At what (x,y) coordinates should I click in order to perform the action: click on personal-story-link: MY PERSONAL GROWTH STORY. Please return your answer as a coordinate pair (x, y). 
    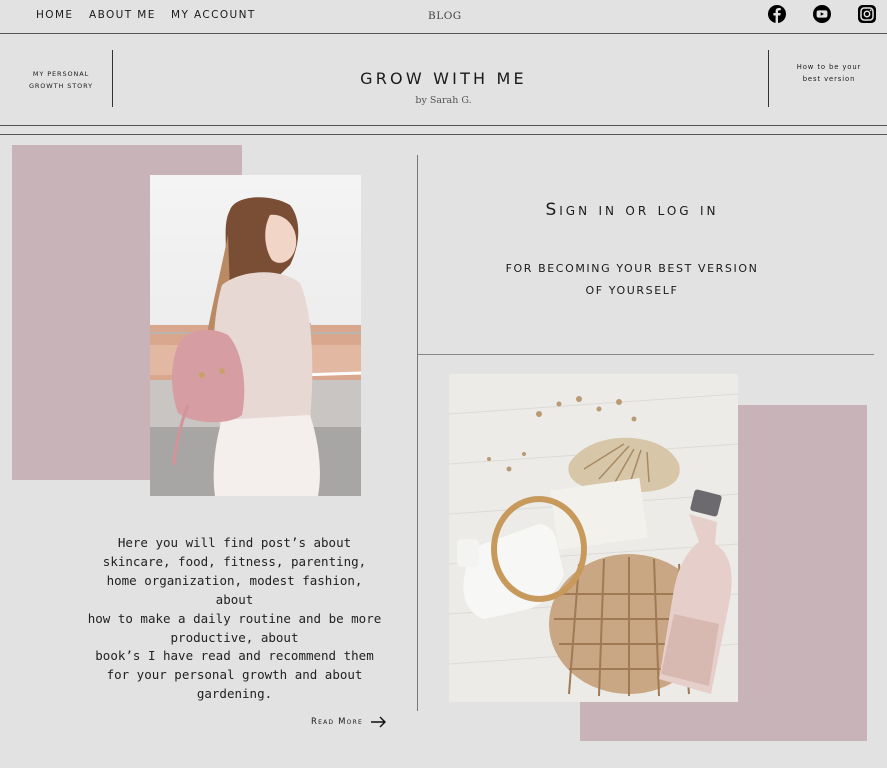
    Looking at the image, I should click on (61, 80).